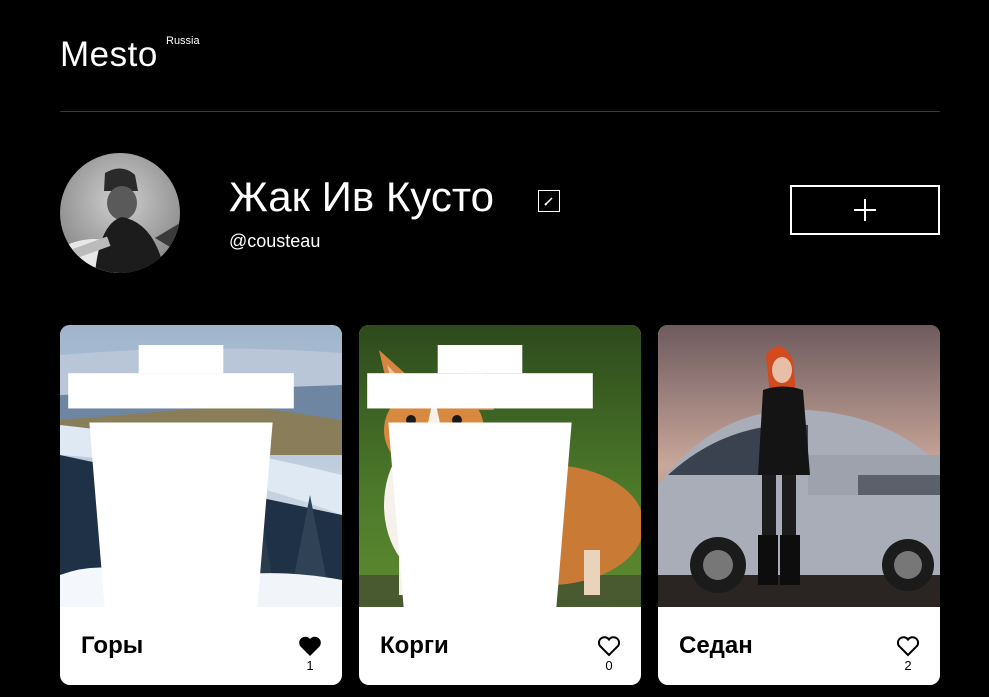 This screenshot has width=989, height=697. Describe the element at coordinates (310, 665) in the screenshot. I see `like-count: 1` at that location.